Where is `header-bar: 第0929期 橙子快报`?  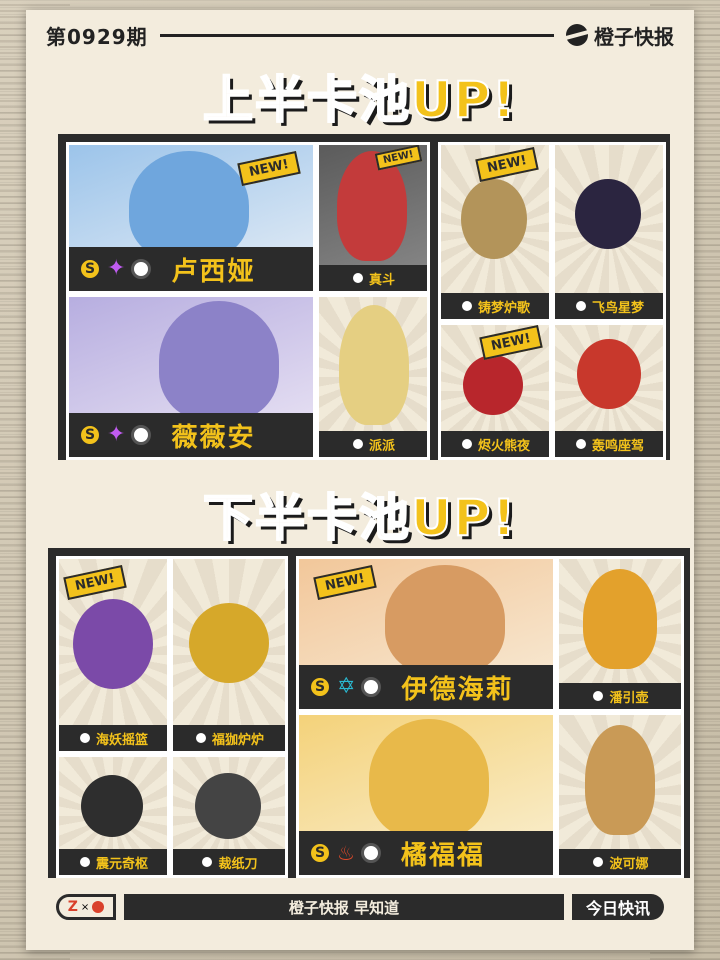 header-bar: 第0929期 橙子快报 is located at coordinates (360, 35).